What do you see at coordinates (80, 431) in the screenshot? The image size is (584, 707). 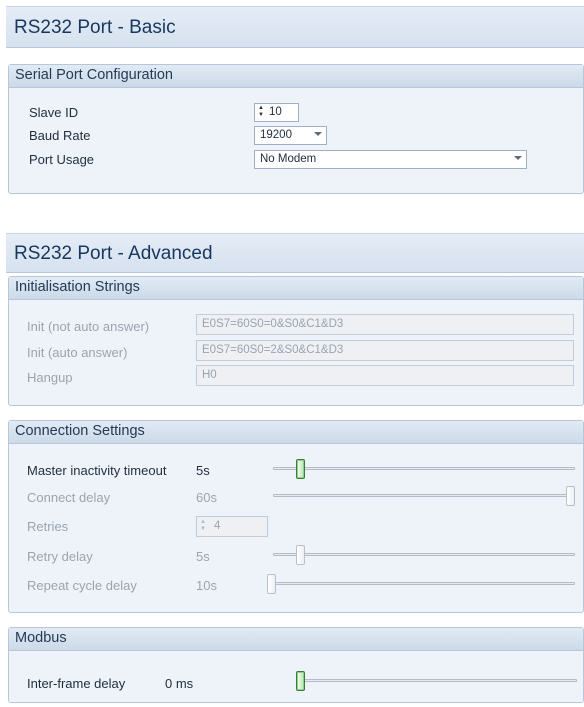 I see `connection-section-title: Connection Settings` at bounding box center [80, 431].